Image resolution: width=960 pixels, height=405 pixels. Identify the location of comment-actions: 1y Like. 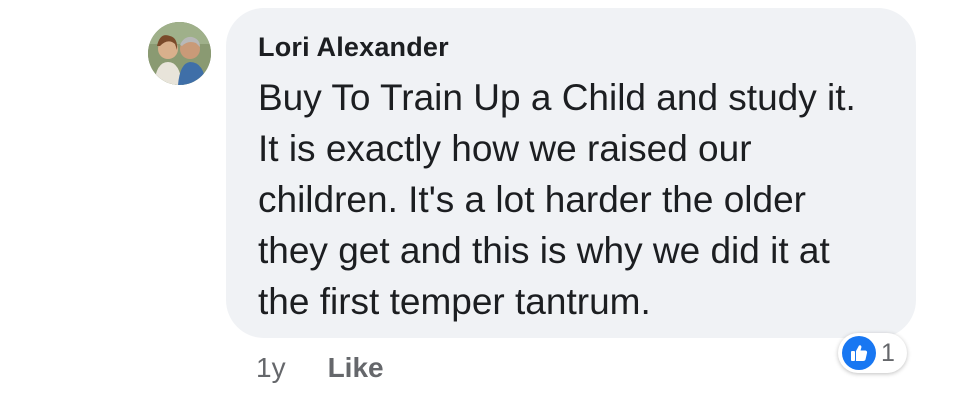
(320, 368).